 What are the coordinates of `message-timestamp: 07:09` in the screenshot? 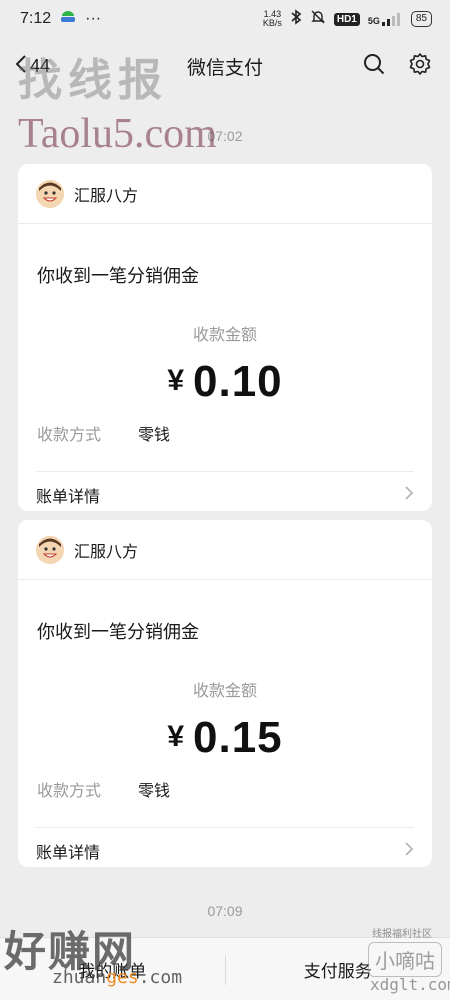 It's located at (225, 911).